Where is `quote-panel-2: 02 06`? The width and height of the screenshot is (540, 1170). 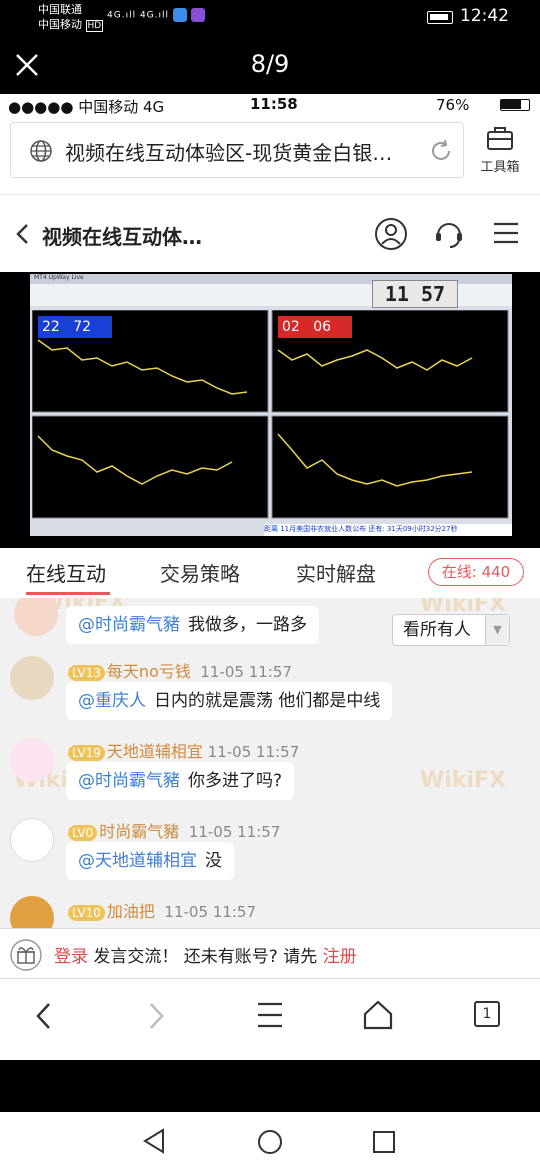 quote-panel-2: 02 06 is located at coordinates (315, 327).